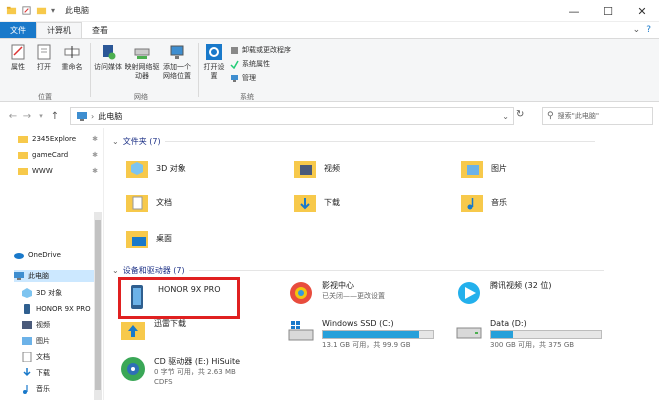 This screenshot has width=659, height=400. I want to click on cube-folder-icon, so click(137, 169).